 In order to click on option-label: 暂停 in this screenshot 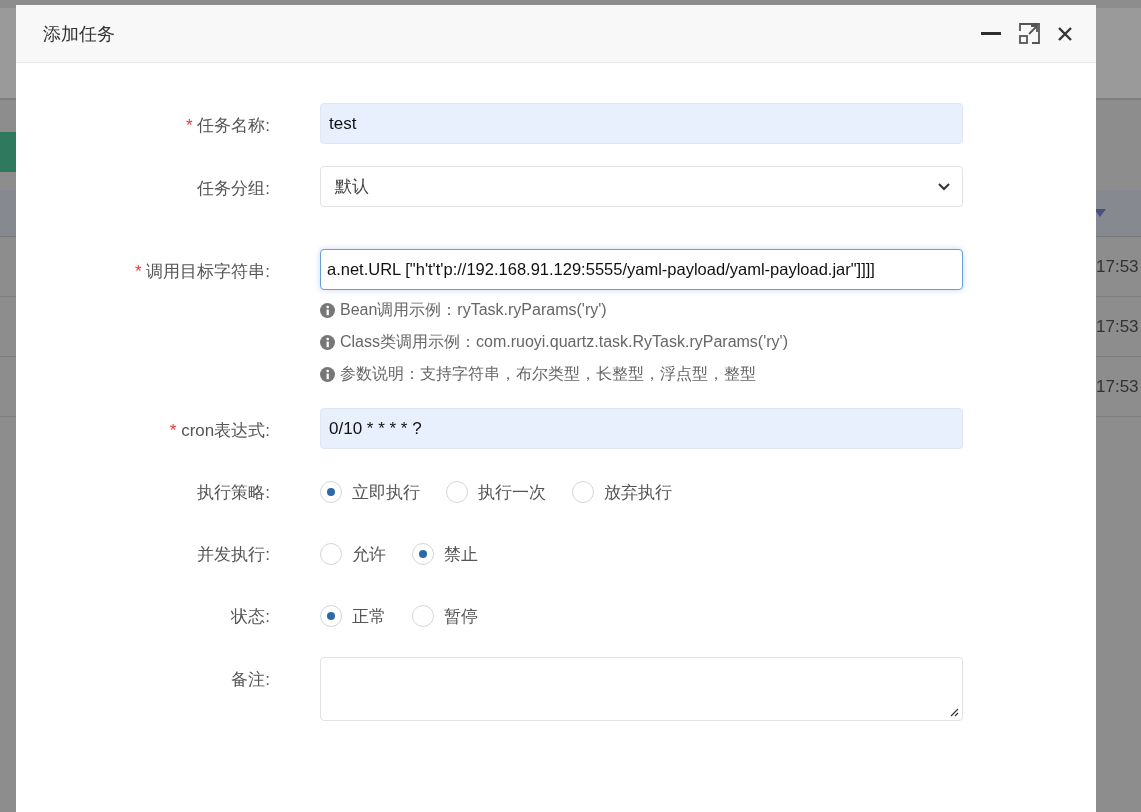, I will do `click(461, 616)`.